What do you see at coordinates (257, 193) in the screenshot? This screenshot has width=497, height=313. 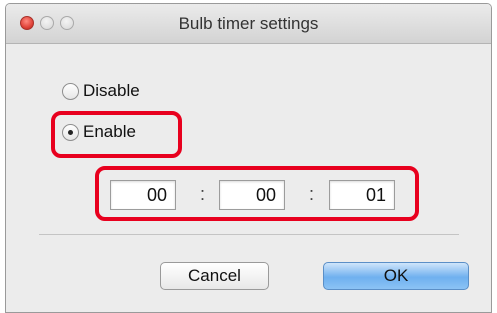 I see `timer-highlight-box` at bounding box center [257, 193].